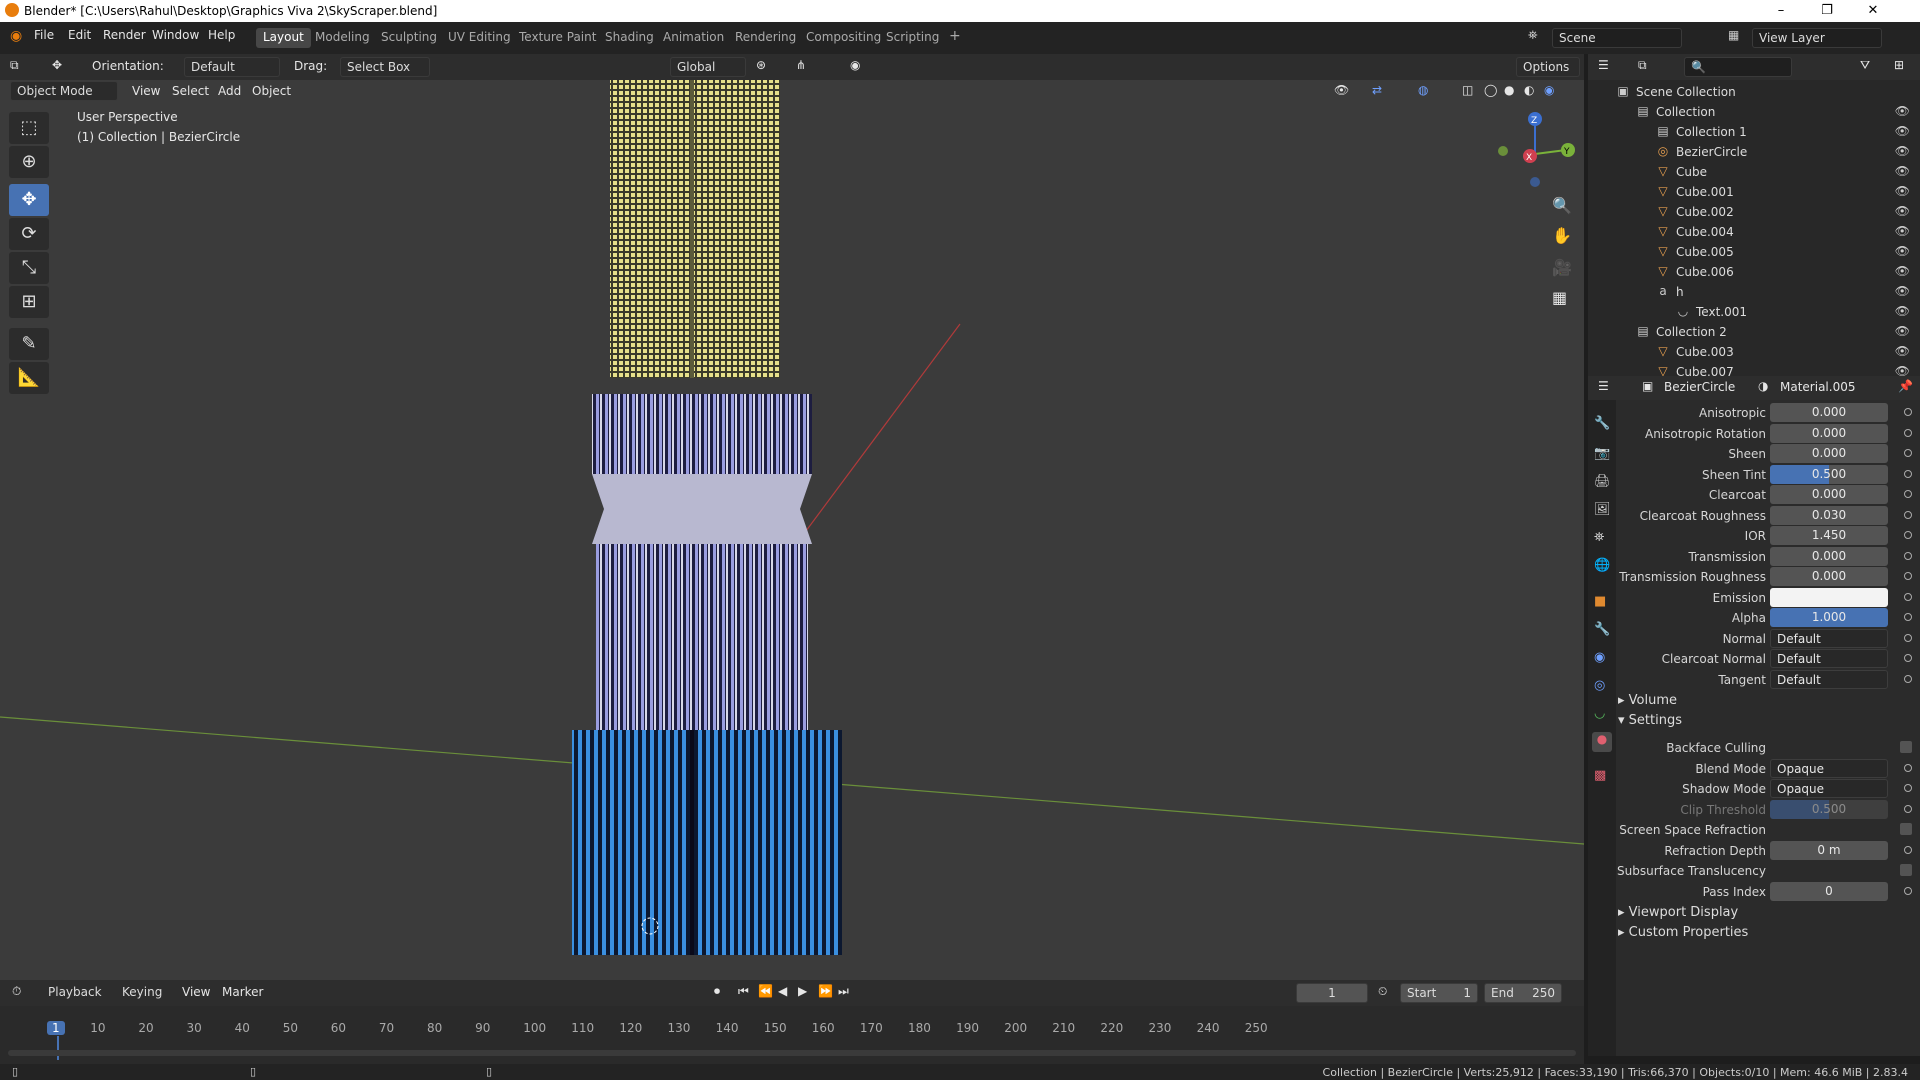 The image size is (1920, 1080). Describe the element at coordinates (385, 67) in the screenshot. I see `drag-dropdown: Select Box` at that location.